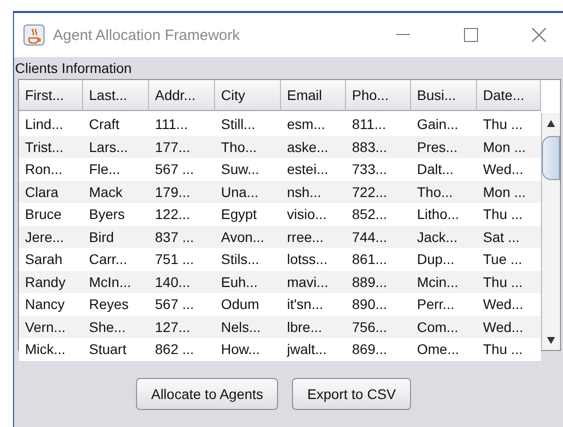 The width and height of the screenshot is (563, 427). I want to click on table-cell: Clara, so click(51, 191).